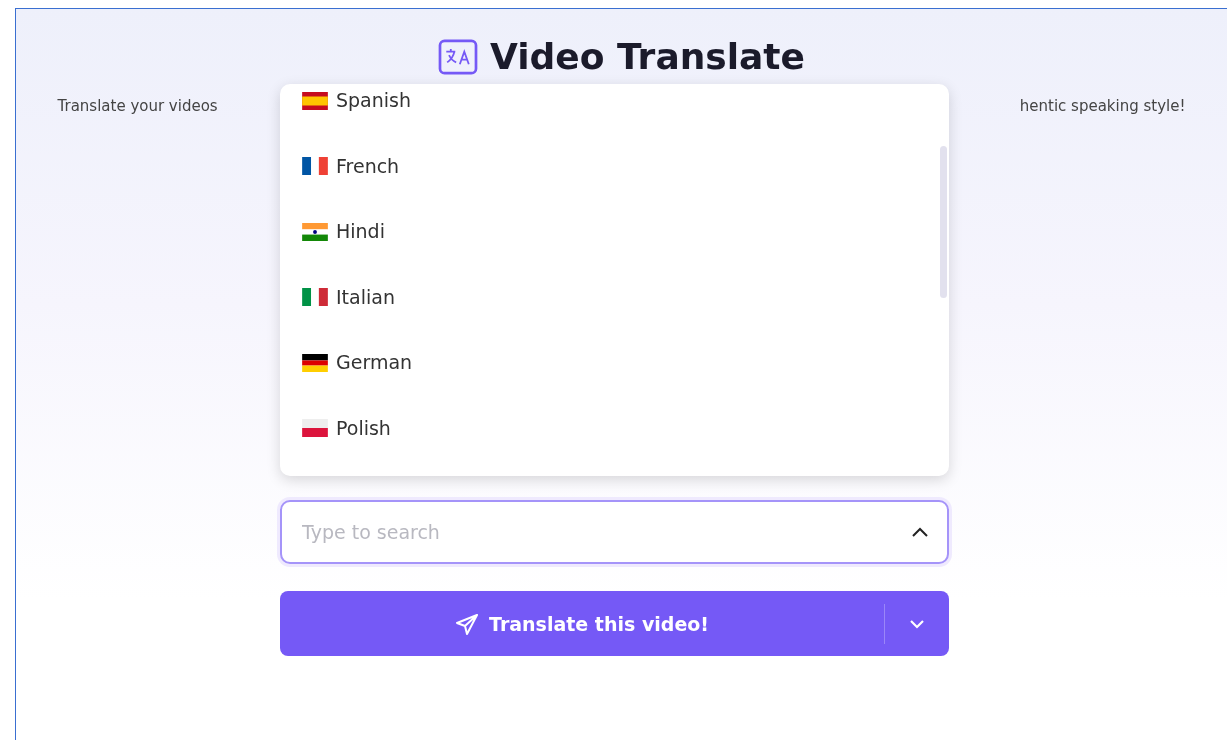 Image resolution: width=1227 pixels, height=740 pixels. What do you see at coordinates (614, 532) in the screenshot?
I see `search-field: Type to search` at bounding box center [614, 532].